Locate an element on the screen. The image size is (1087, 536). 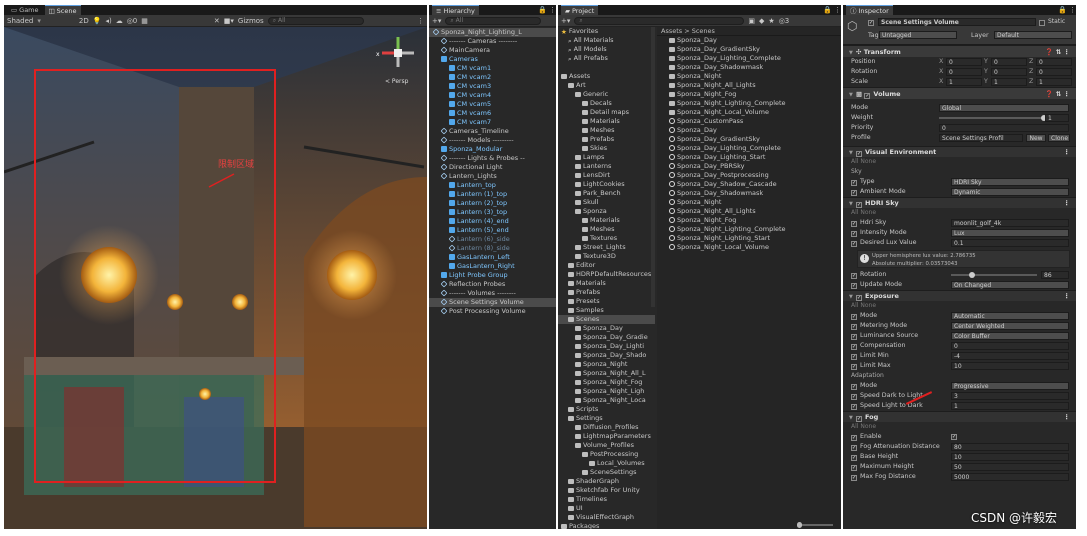
folder-tree-item: Presets is located at coordinates (606, 301).